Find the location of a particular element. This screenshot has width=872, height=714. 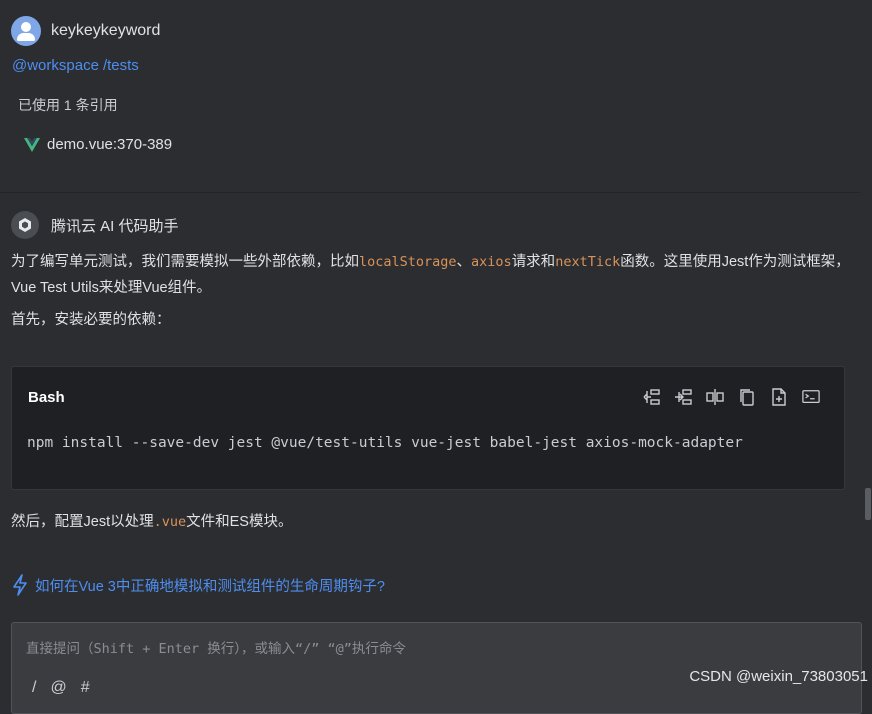

inline-code-axios: axios is located at coordinates (491, 262).